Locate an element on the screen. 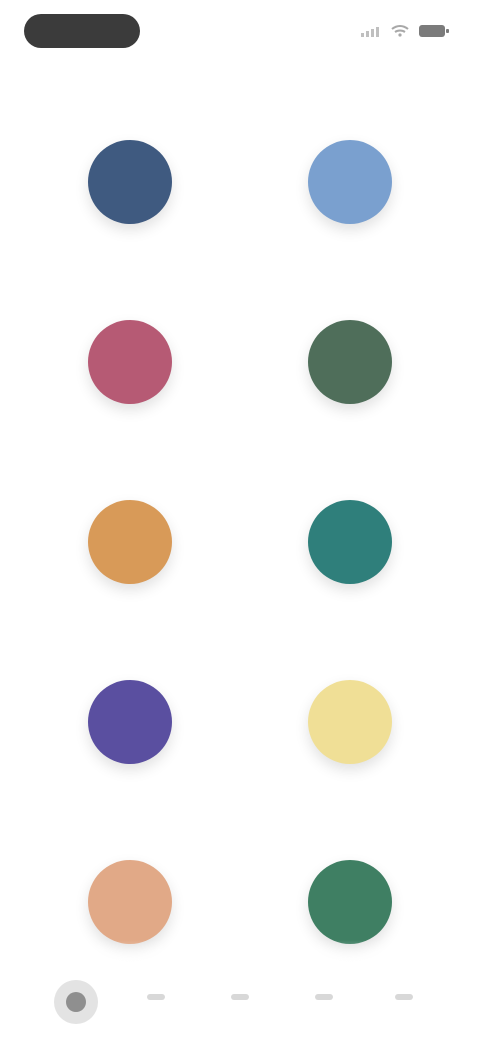  nav-home is located at coordinates (76, 1005).